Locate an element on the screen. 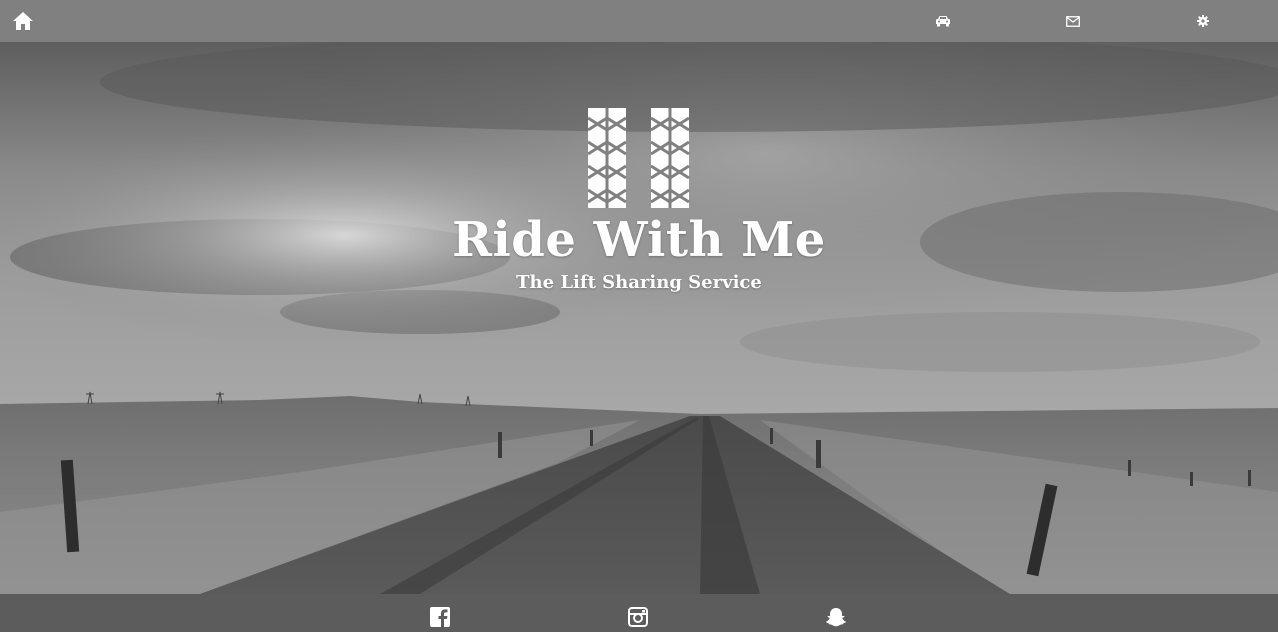  snapchat-icon is located at coordinates (836, 617).